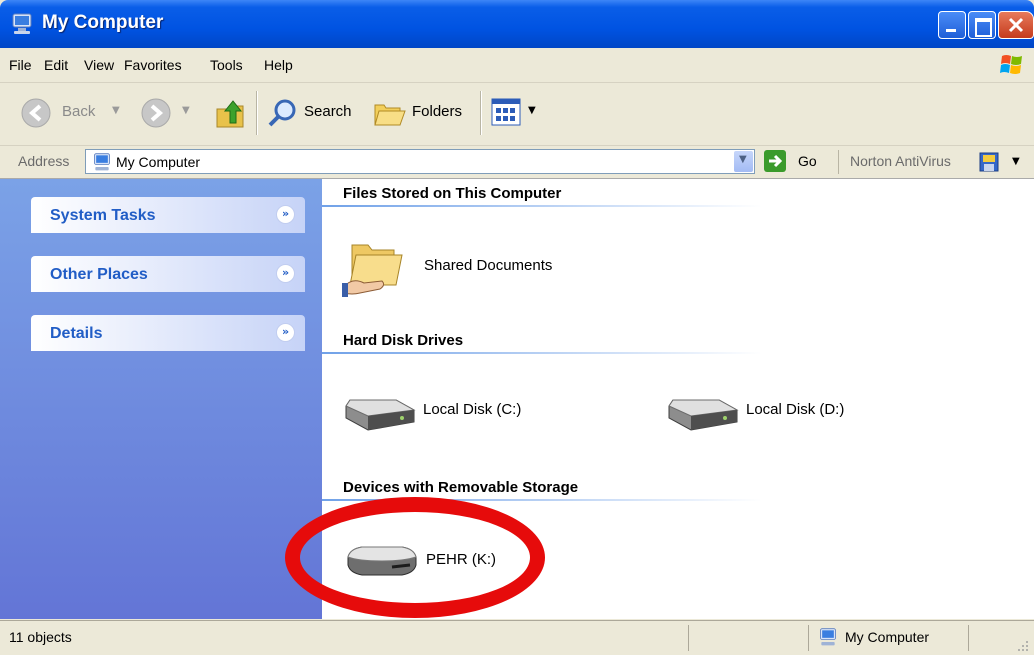 The image size is (1034, 655). I want to click on group-heading: Devices with Removable Storage, so click(461, 487).